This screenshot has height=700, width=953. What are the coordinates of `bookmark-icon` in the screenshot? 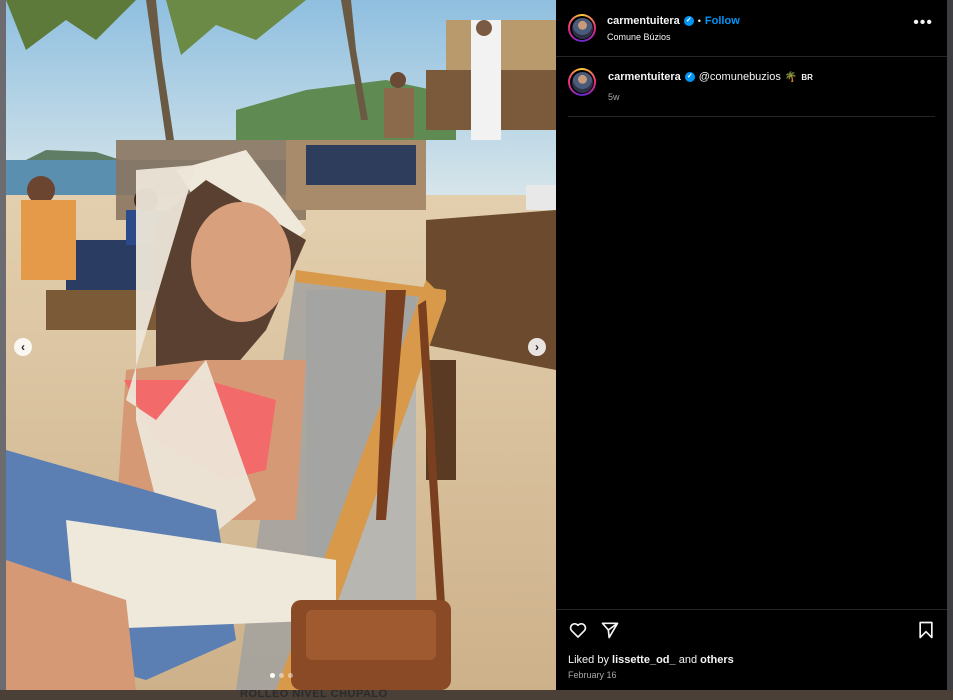 It's located at (926, 630).